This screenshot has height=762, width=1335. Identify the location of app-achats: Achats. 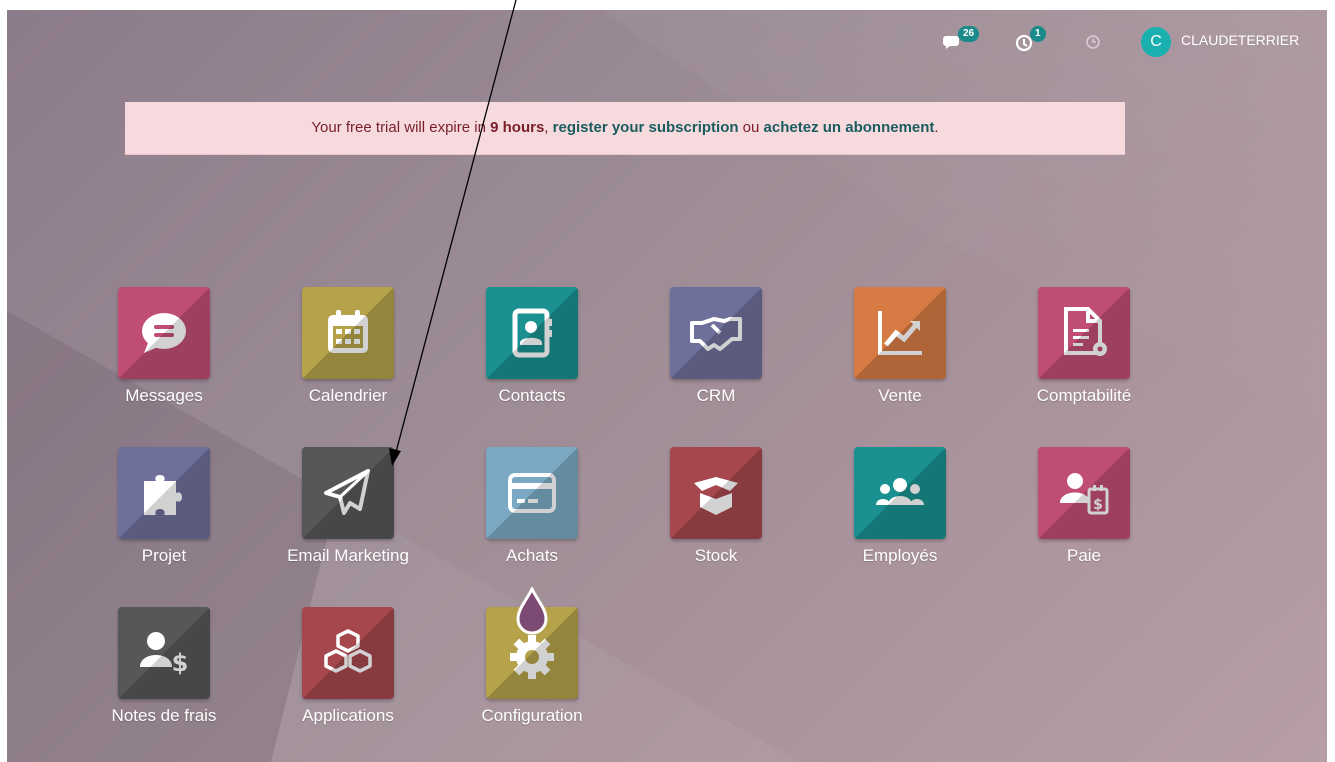
(532, 506).